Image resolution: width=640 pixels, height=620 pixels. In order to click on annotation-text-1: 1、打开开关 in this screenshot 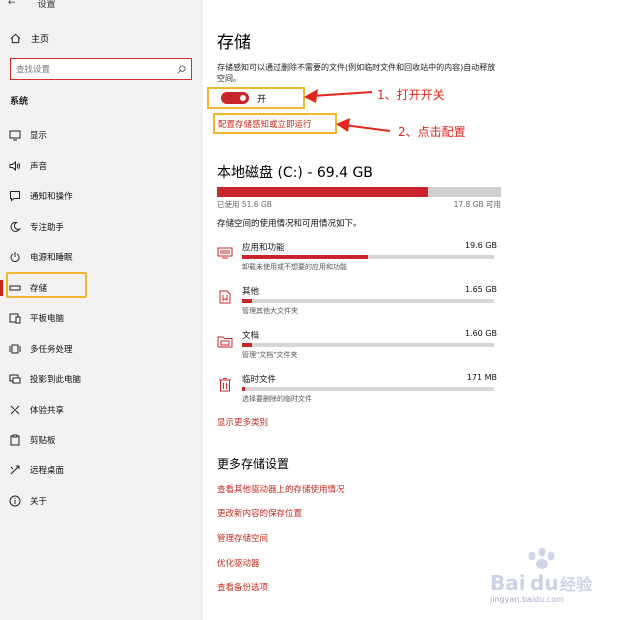, I will do `click(411, 95)`.